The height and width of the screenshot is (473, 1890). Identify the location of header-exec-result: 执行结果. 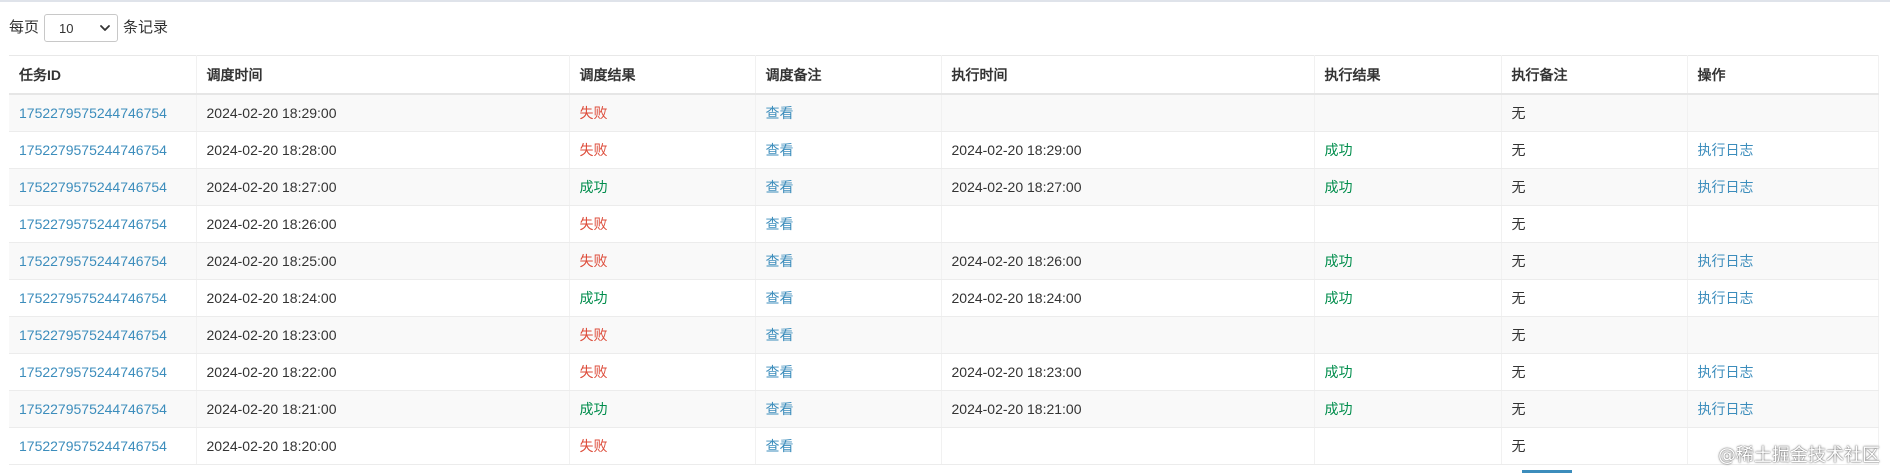
(1408, 75).